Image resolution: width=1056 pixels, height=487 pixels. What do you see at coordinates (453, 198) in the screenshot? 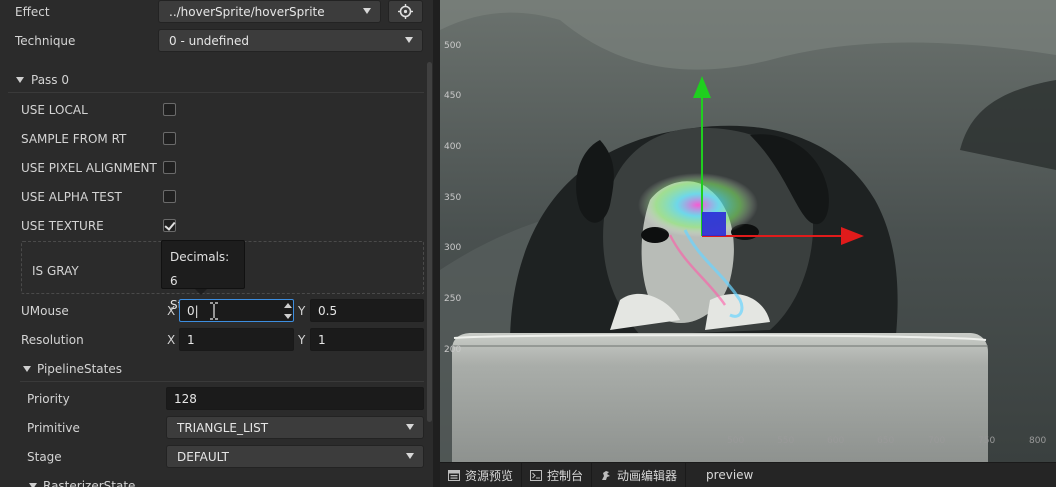
I see `y-tick-label: 350` at bounding box center [453, 198].